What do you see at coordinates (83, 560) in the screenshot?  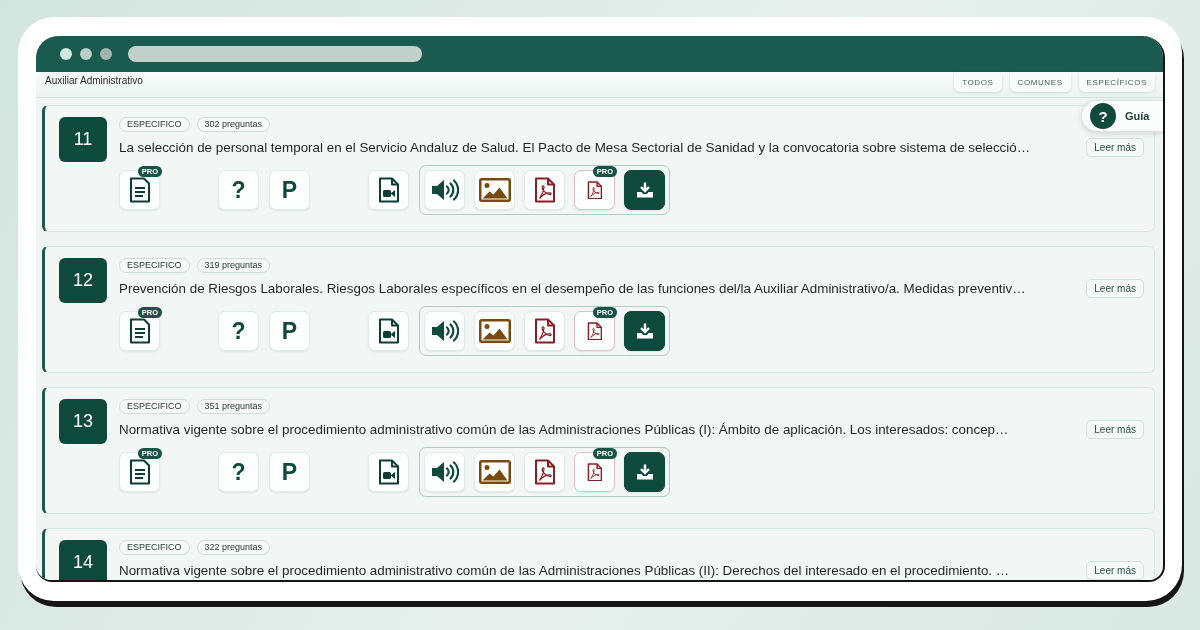 I see `topic-number: 14` at bounding box center [83, 560].